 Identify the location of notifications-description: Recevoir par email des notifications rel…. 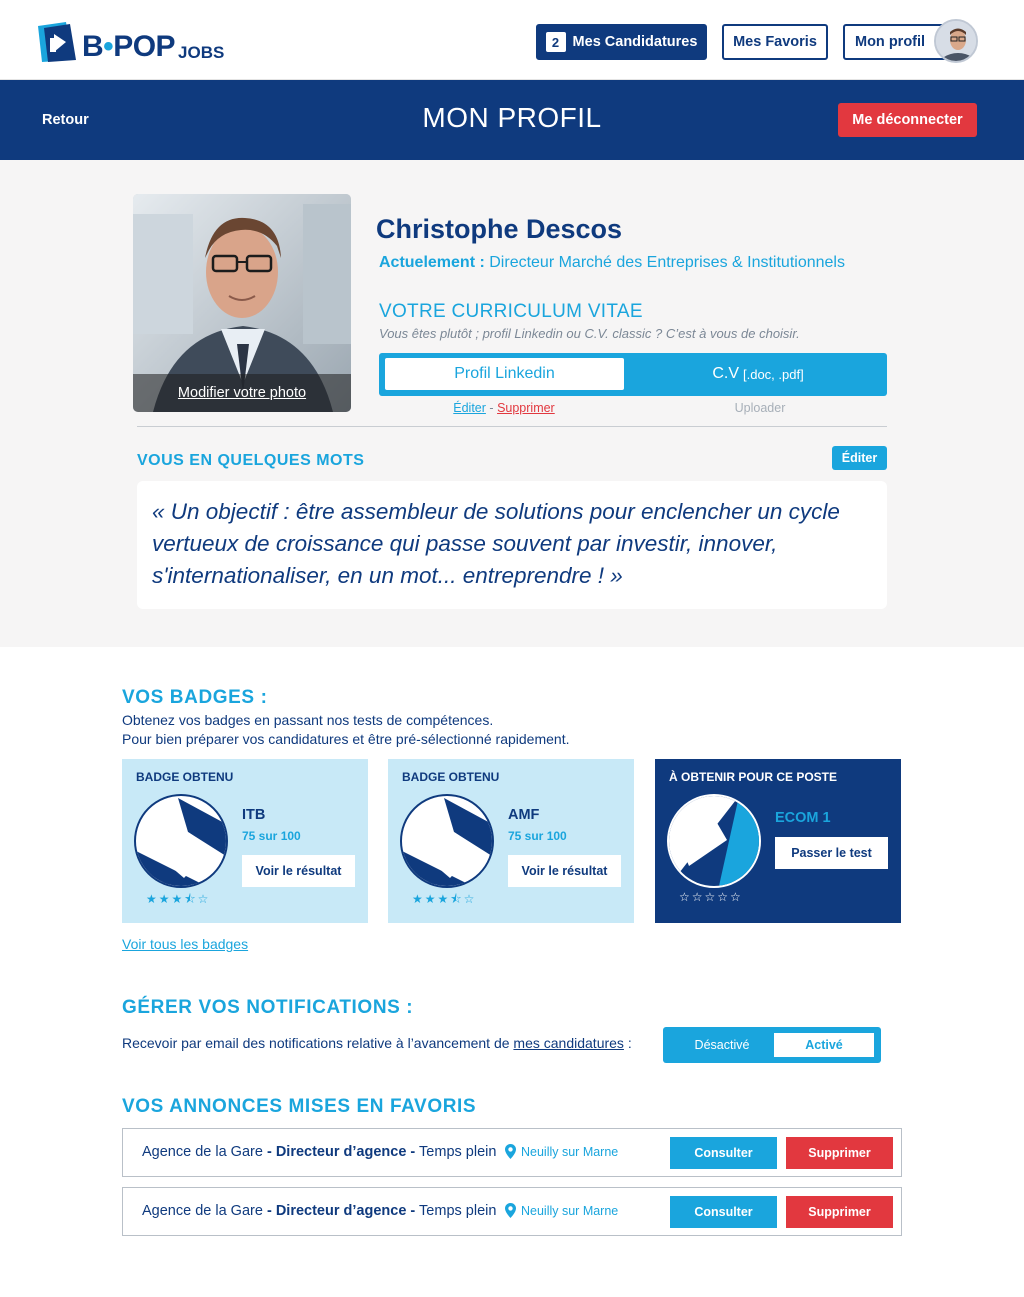
(377, 1043).